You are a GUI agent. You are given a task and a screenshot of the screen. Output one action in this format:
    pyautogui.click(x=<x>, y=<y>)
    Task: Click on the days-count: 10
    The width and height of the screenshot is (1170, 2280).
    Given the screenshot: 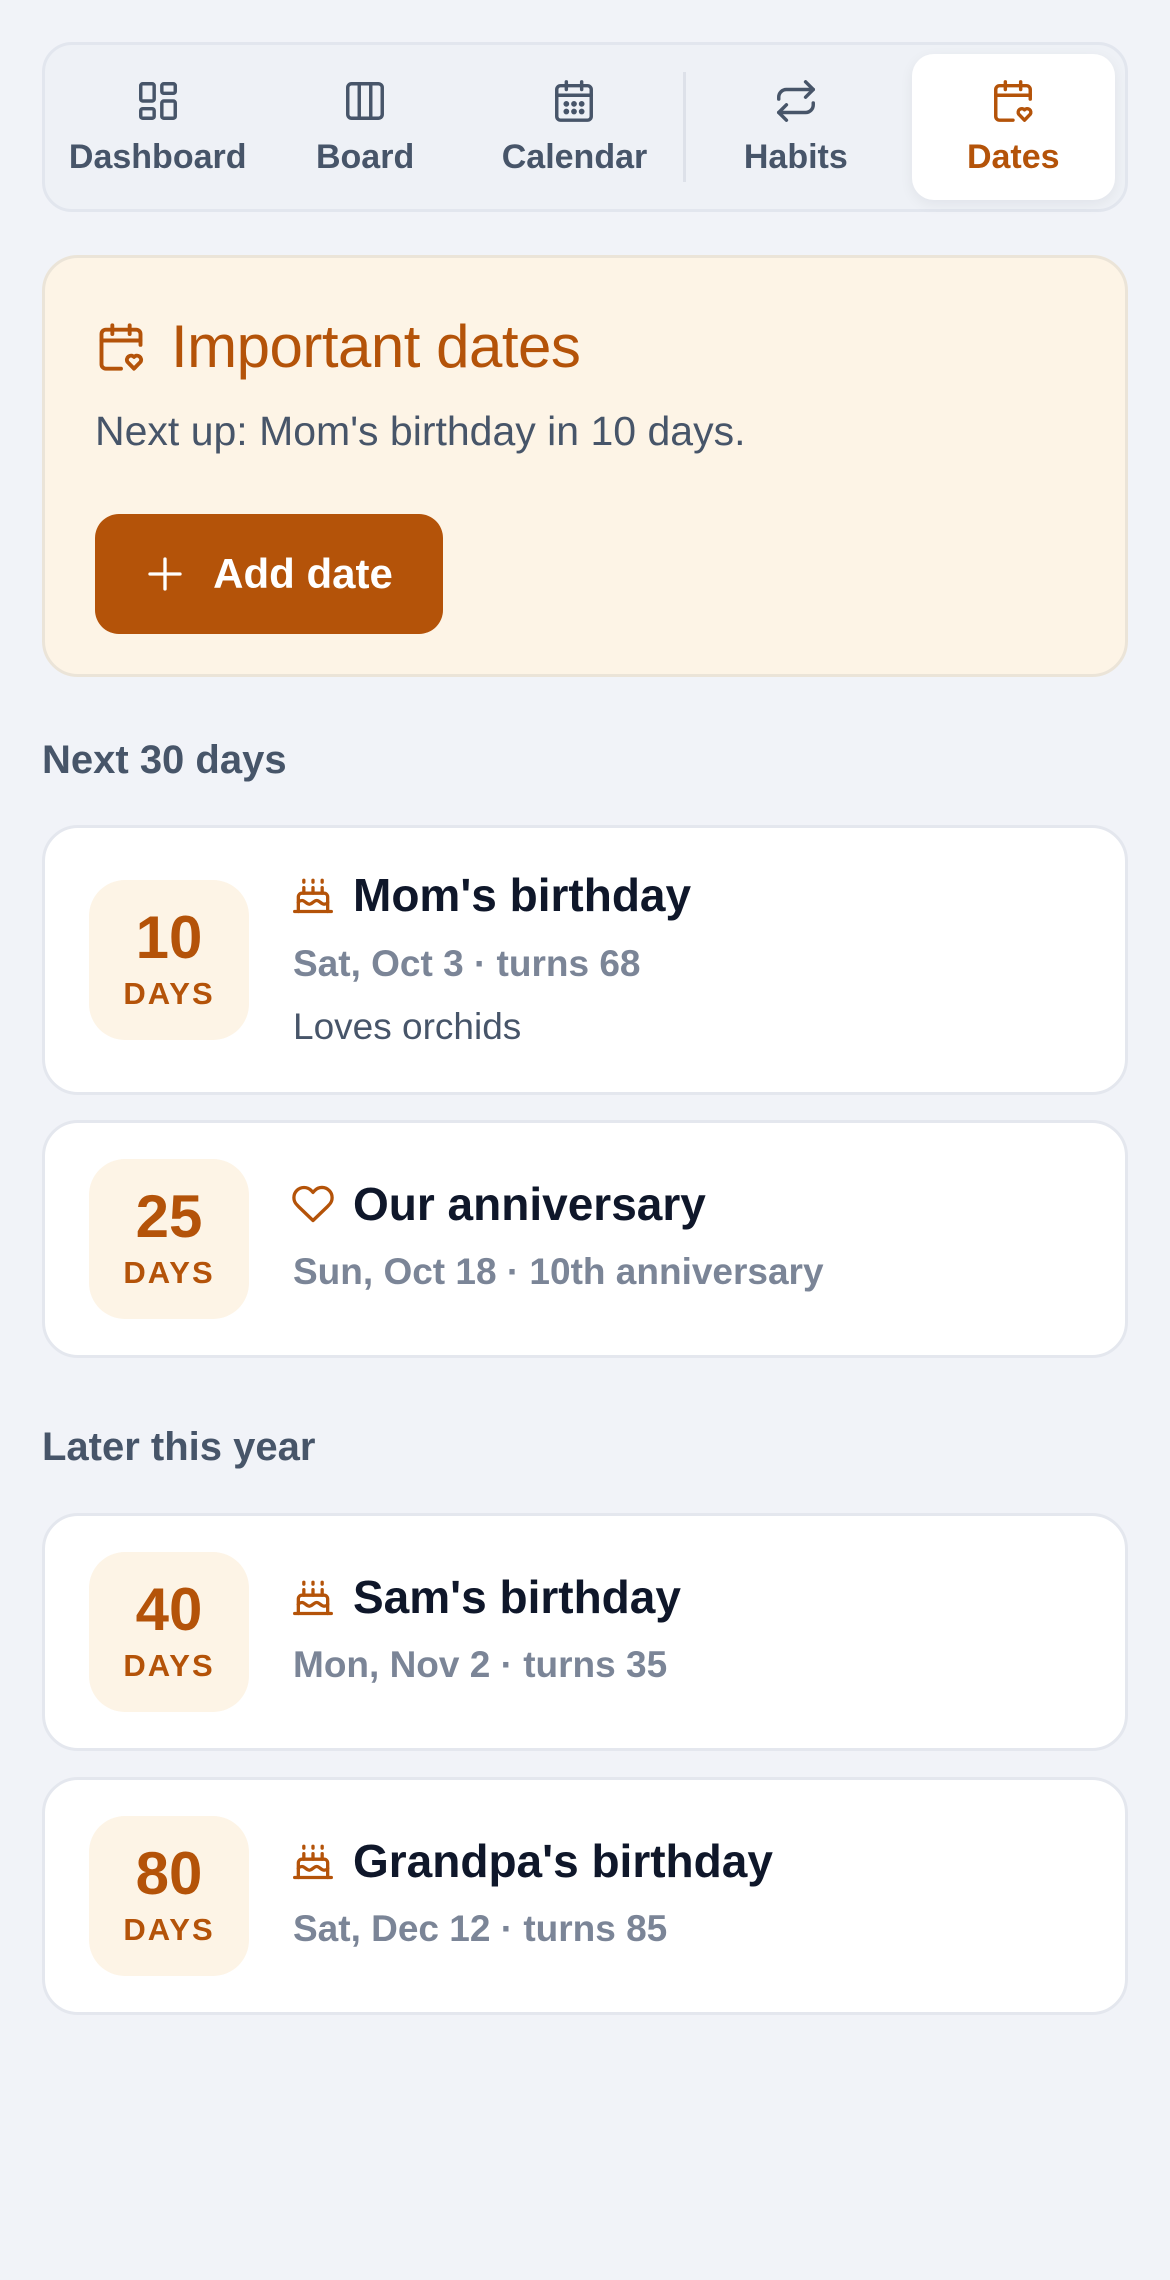 What is the action you would take?
    pyautogui.click(x=169, y=937)
    